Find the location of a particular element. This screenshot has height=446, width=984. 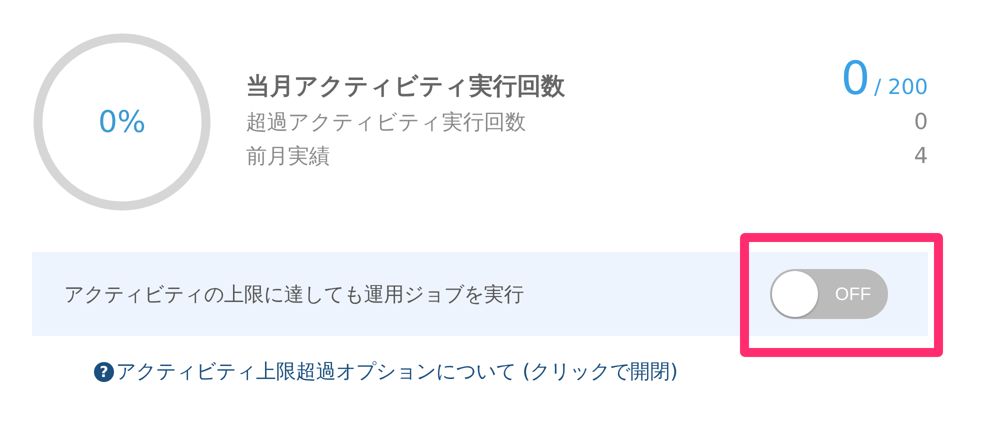

usage-title: 当月アクティビティ実行回数 is located at coordinates (405, 86).